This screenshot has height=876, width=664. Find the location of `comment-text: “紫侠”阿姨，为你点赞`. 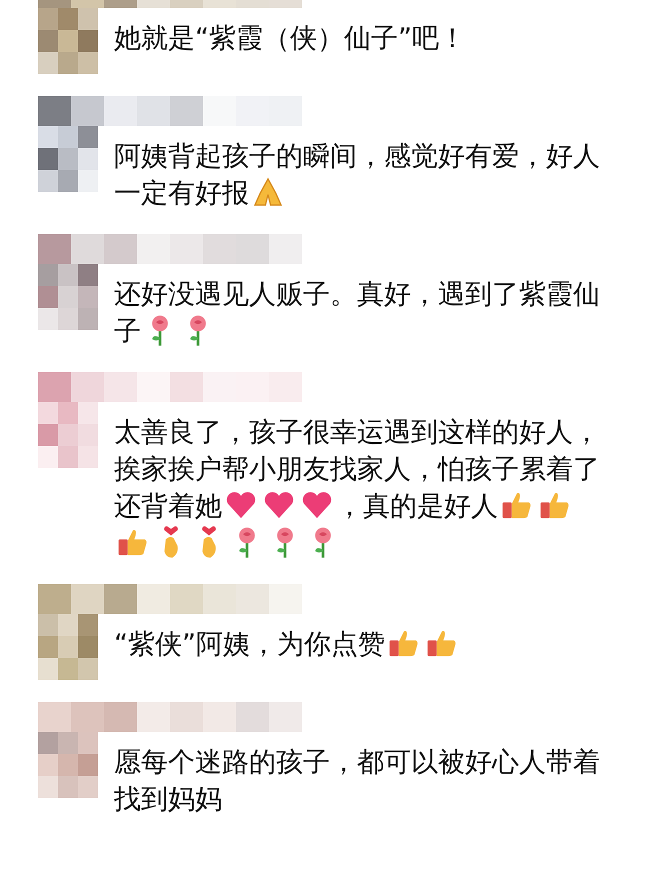

comment-text: “紫侠”阿姨，为你点赞 is located at coordinates (249, 644).